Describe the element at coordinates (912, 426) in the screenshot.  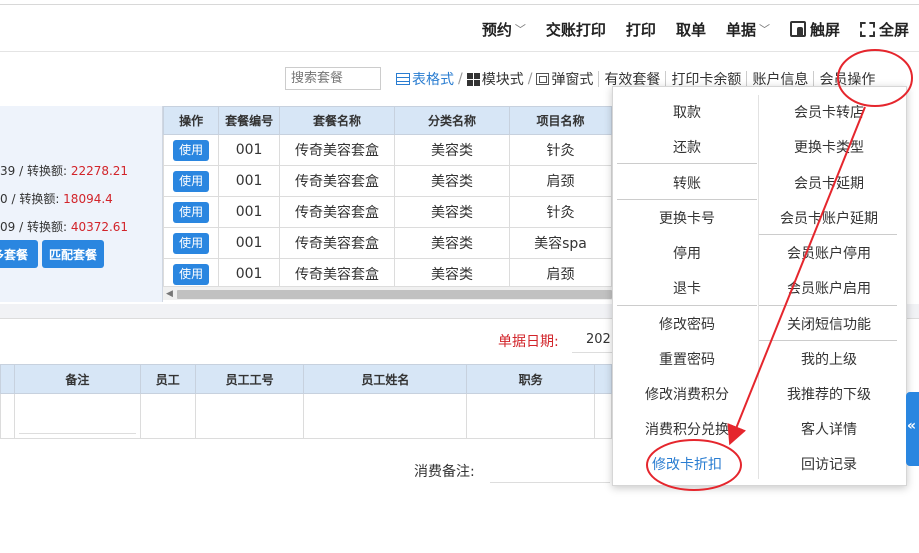
I see `double-chevron-left-icon: «` at that location.